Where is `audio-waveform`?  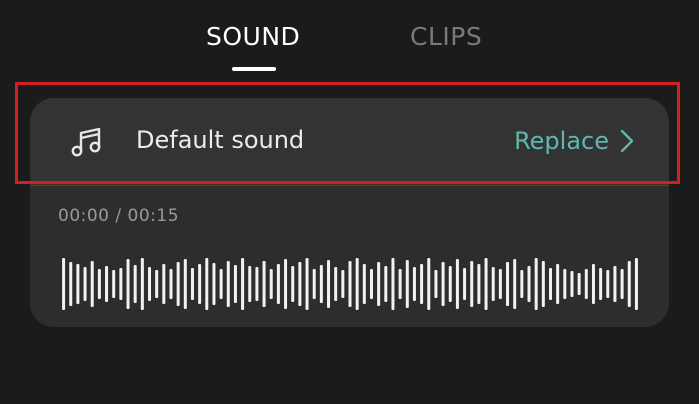
audio-waveform is located at coordinates (350, 284).